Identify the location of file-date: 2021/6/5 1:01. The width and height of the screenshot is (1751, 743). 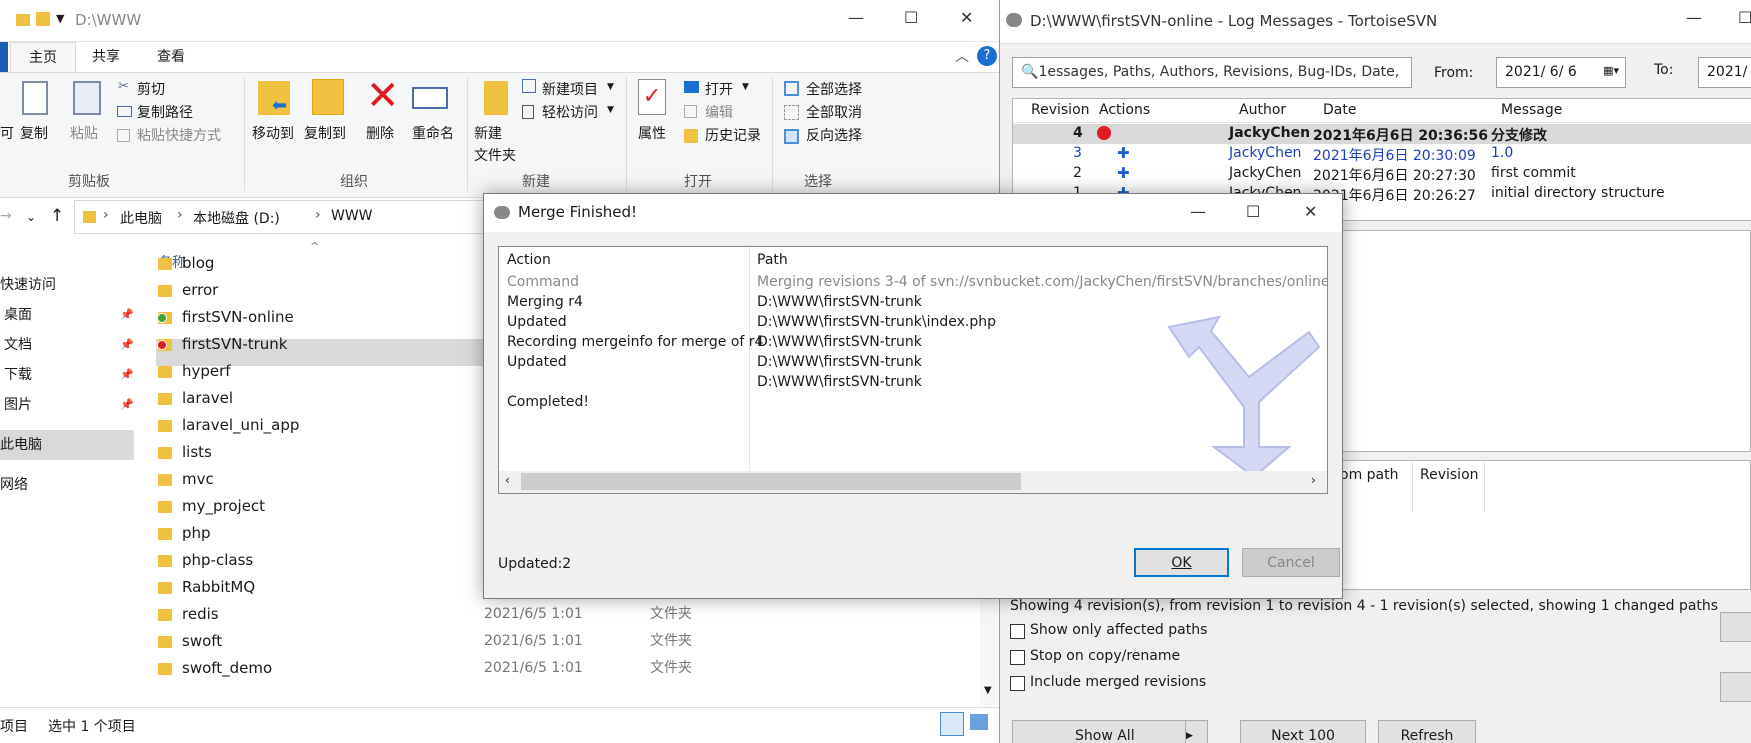
(533, 641).